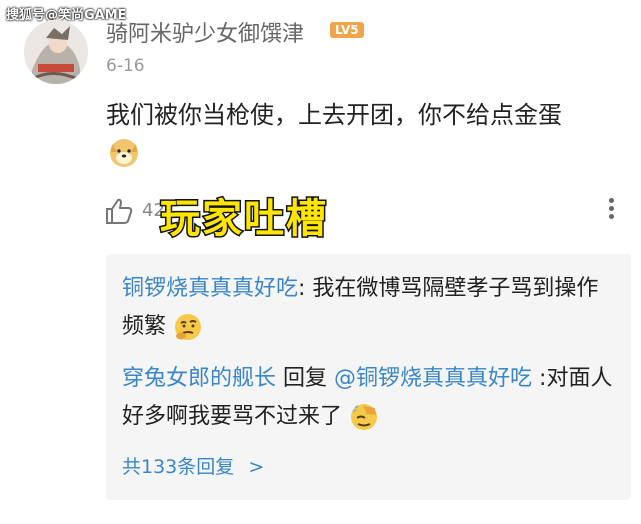 The image size is (641, 524). What do you see at coordinates (305, 378) in the screenshot?
I see `reply-word: 回复` at bounding box center [305, 378].